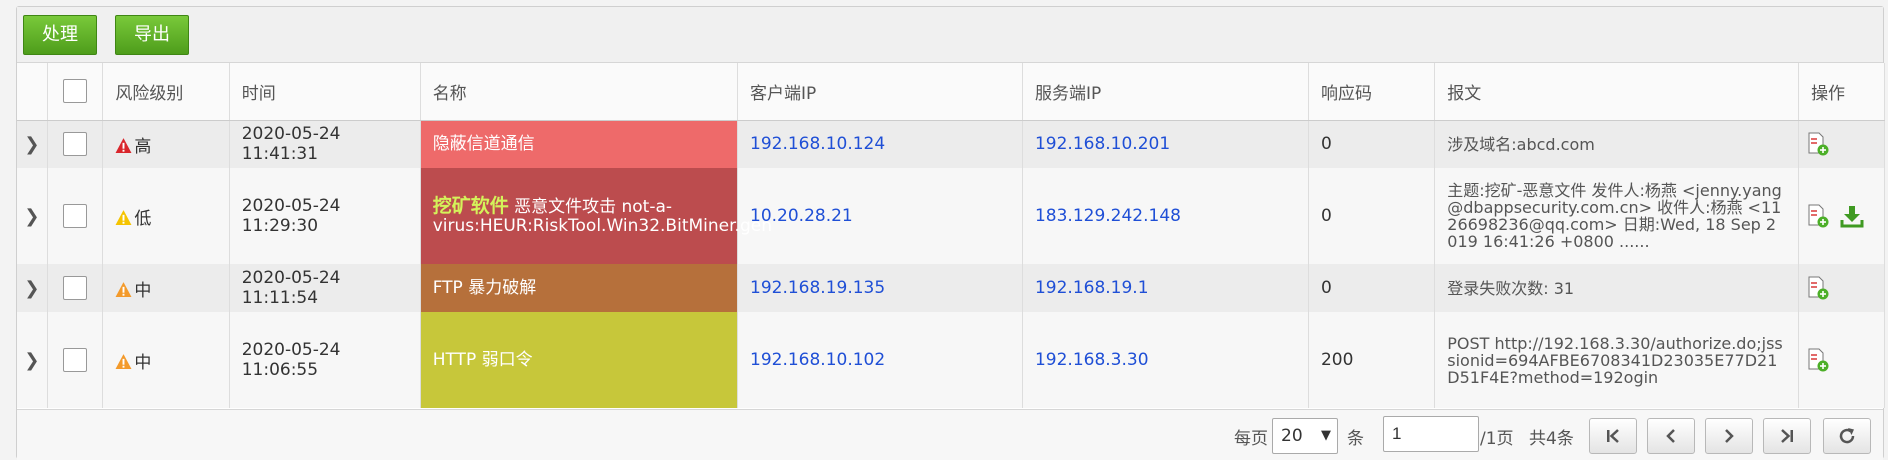 Image resolution: width=1888 pixels, height=460 pixels. Describe the element at coordinates (579, 144) in the screenshot. I see `name-cell: 隐蔽信道通信` at that location.